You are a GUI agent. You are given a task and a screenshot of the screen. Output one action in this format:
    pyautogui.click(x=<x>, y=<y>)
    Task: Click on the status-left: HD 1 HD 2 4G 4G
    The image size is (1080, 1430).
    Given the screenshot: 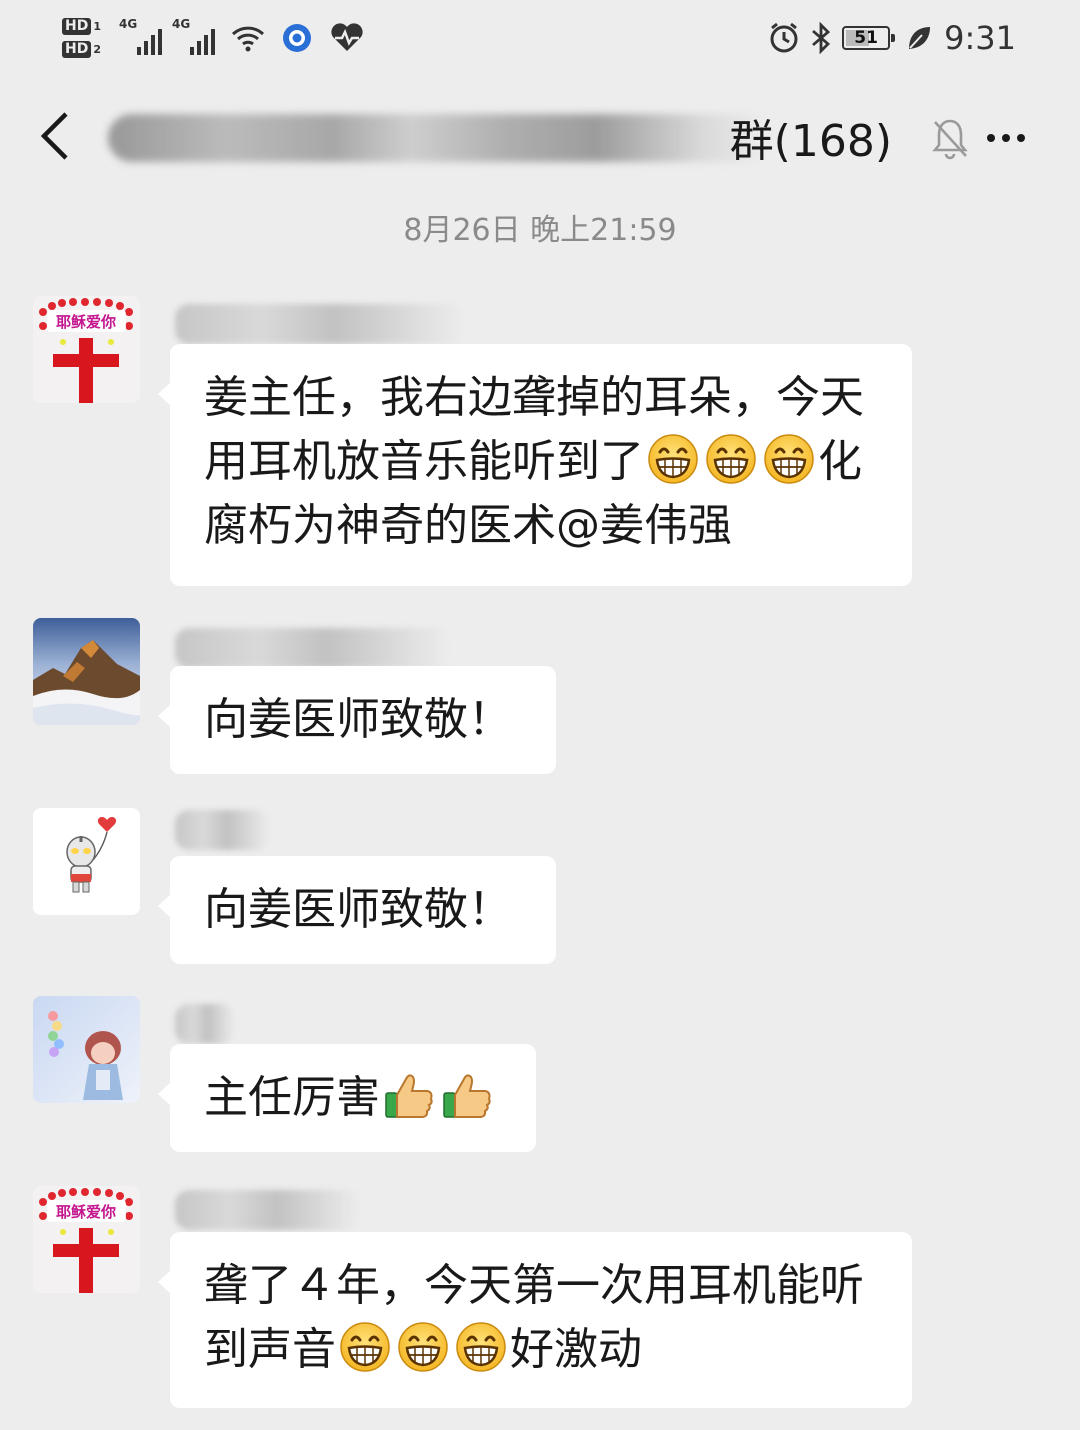 What is the action you would take?
    pyautogui.click(x=213, y=38)
    